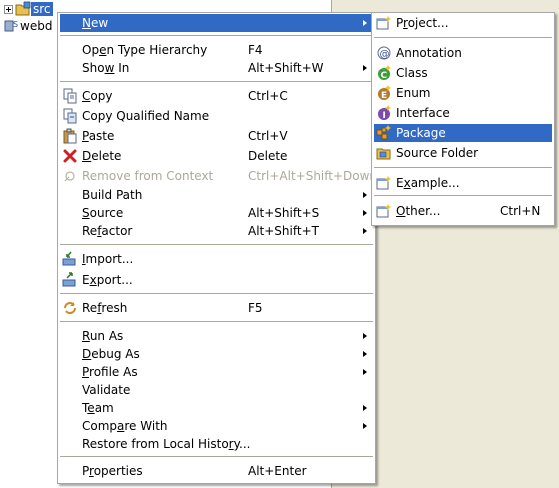 The image size is (559, 488). I want to click on example-icon, so click(384, 183).